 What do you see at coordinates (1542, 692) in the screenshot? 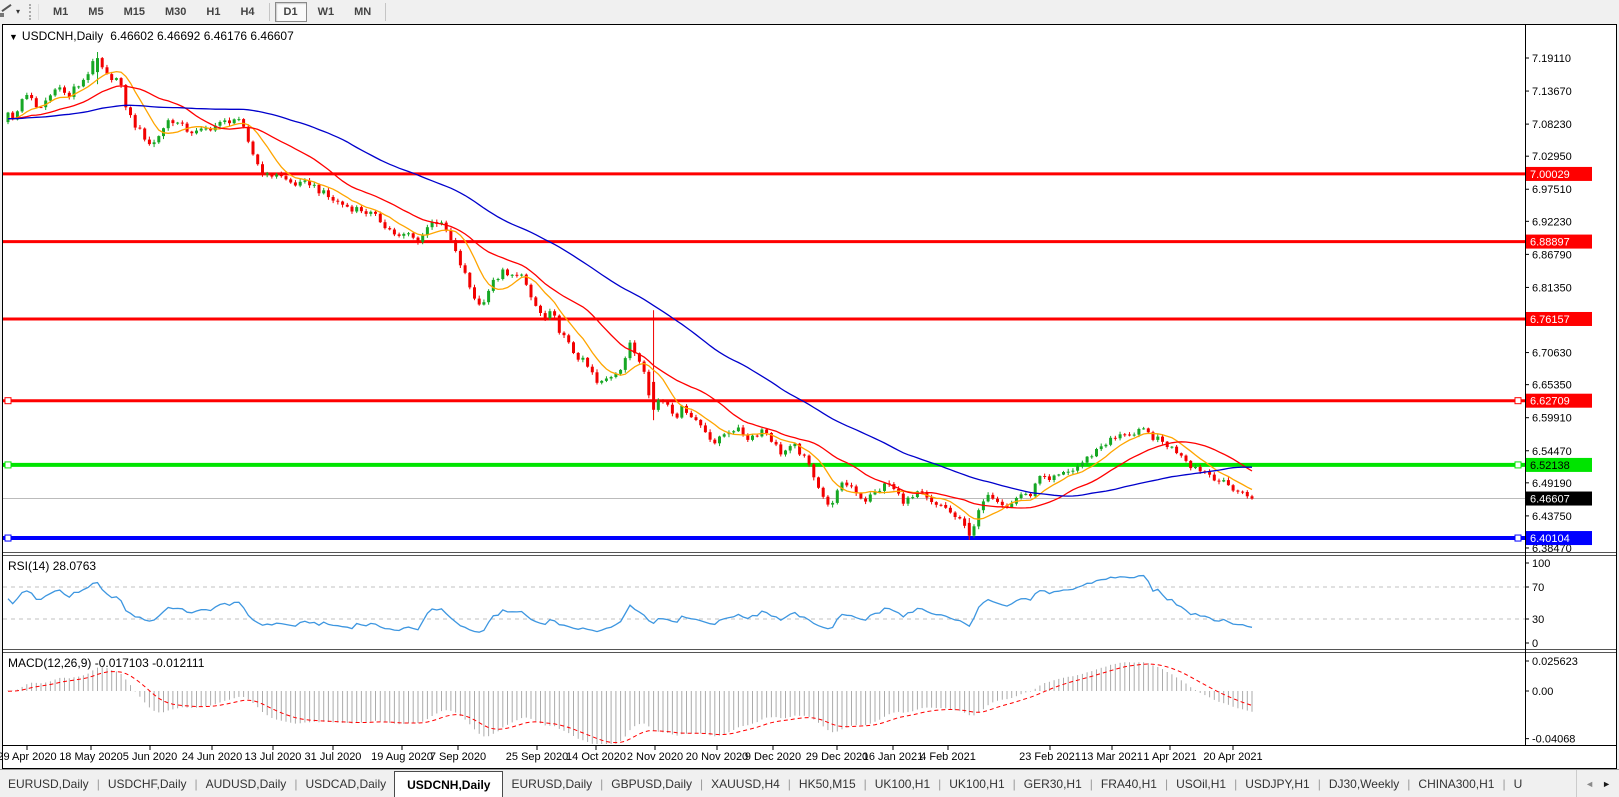
I see `svg-text: 0.00` at bounding box center [1542, 692].